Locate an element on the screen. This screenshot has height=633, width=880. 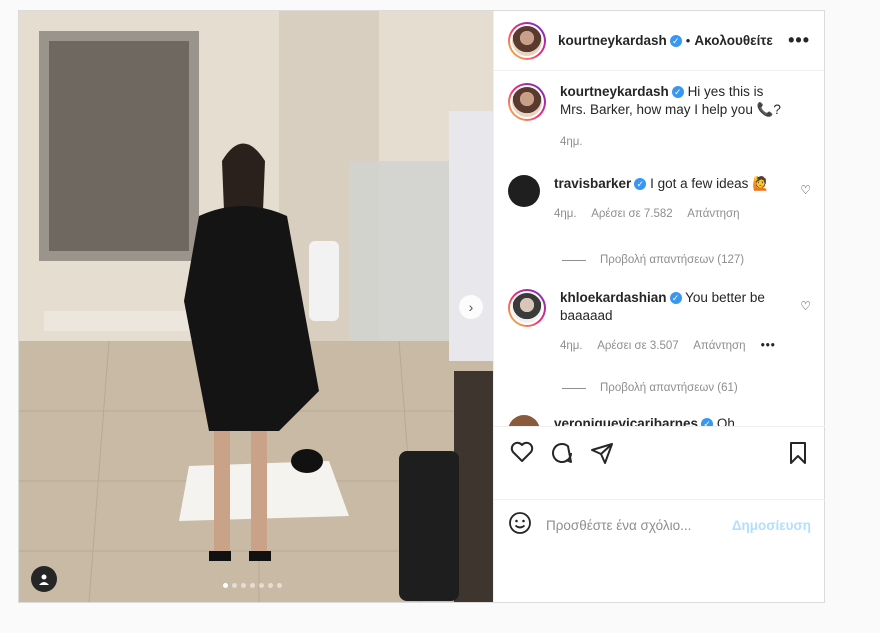
like-heart-icon is located at coordinates (522, 454).